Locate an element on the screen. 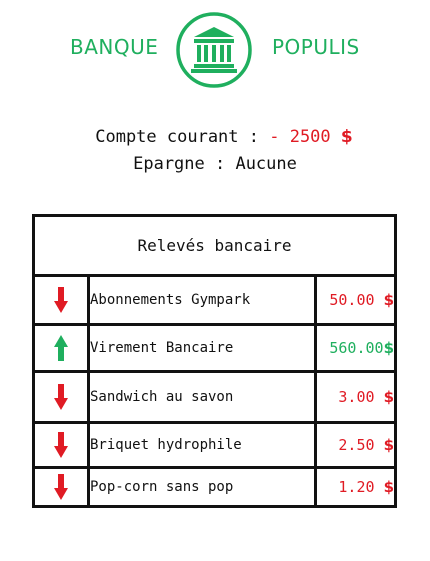 The image size is (430, 561). statement-row: Sandwich au savon 3.00 $ is located at coordinates (214, 397).